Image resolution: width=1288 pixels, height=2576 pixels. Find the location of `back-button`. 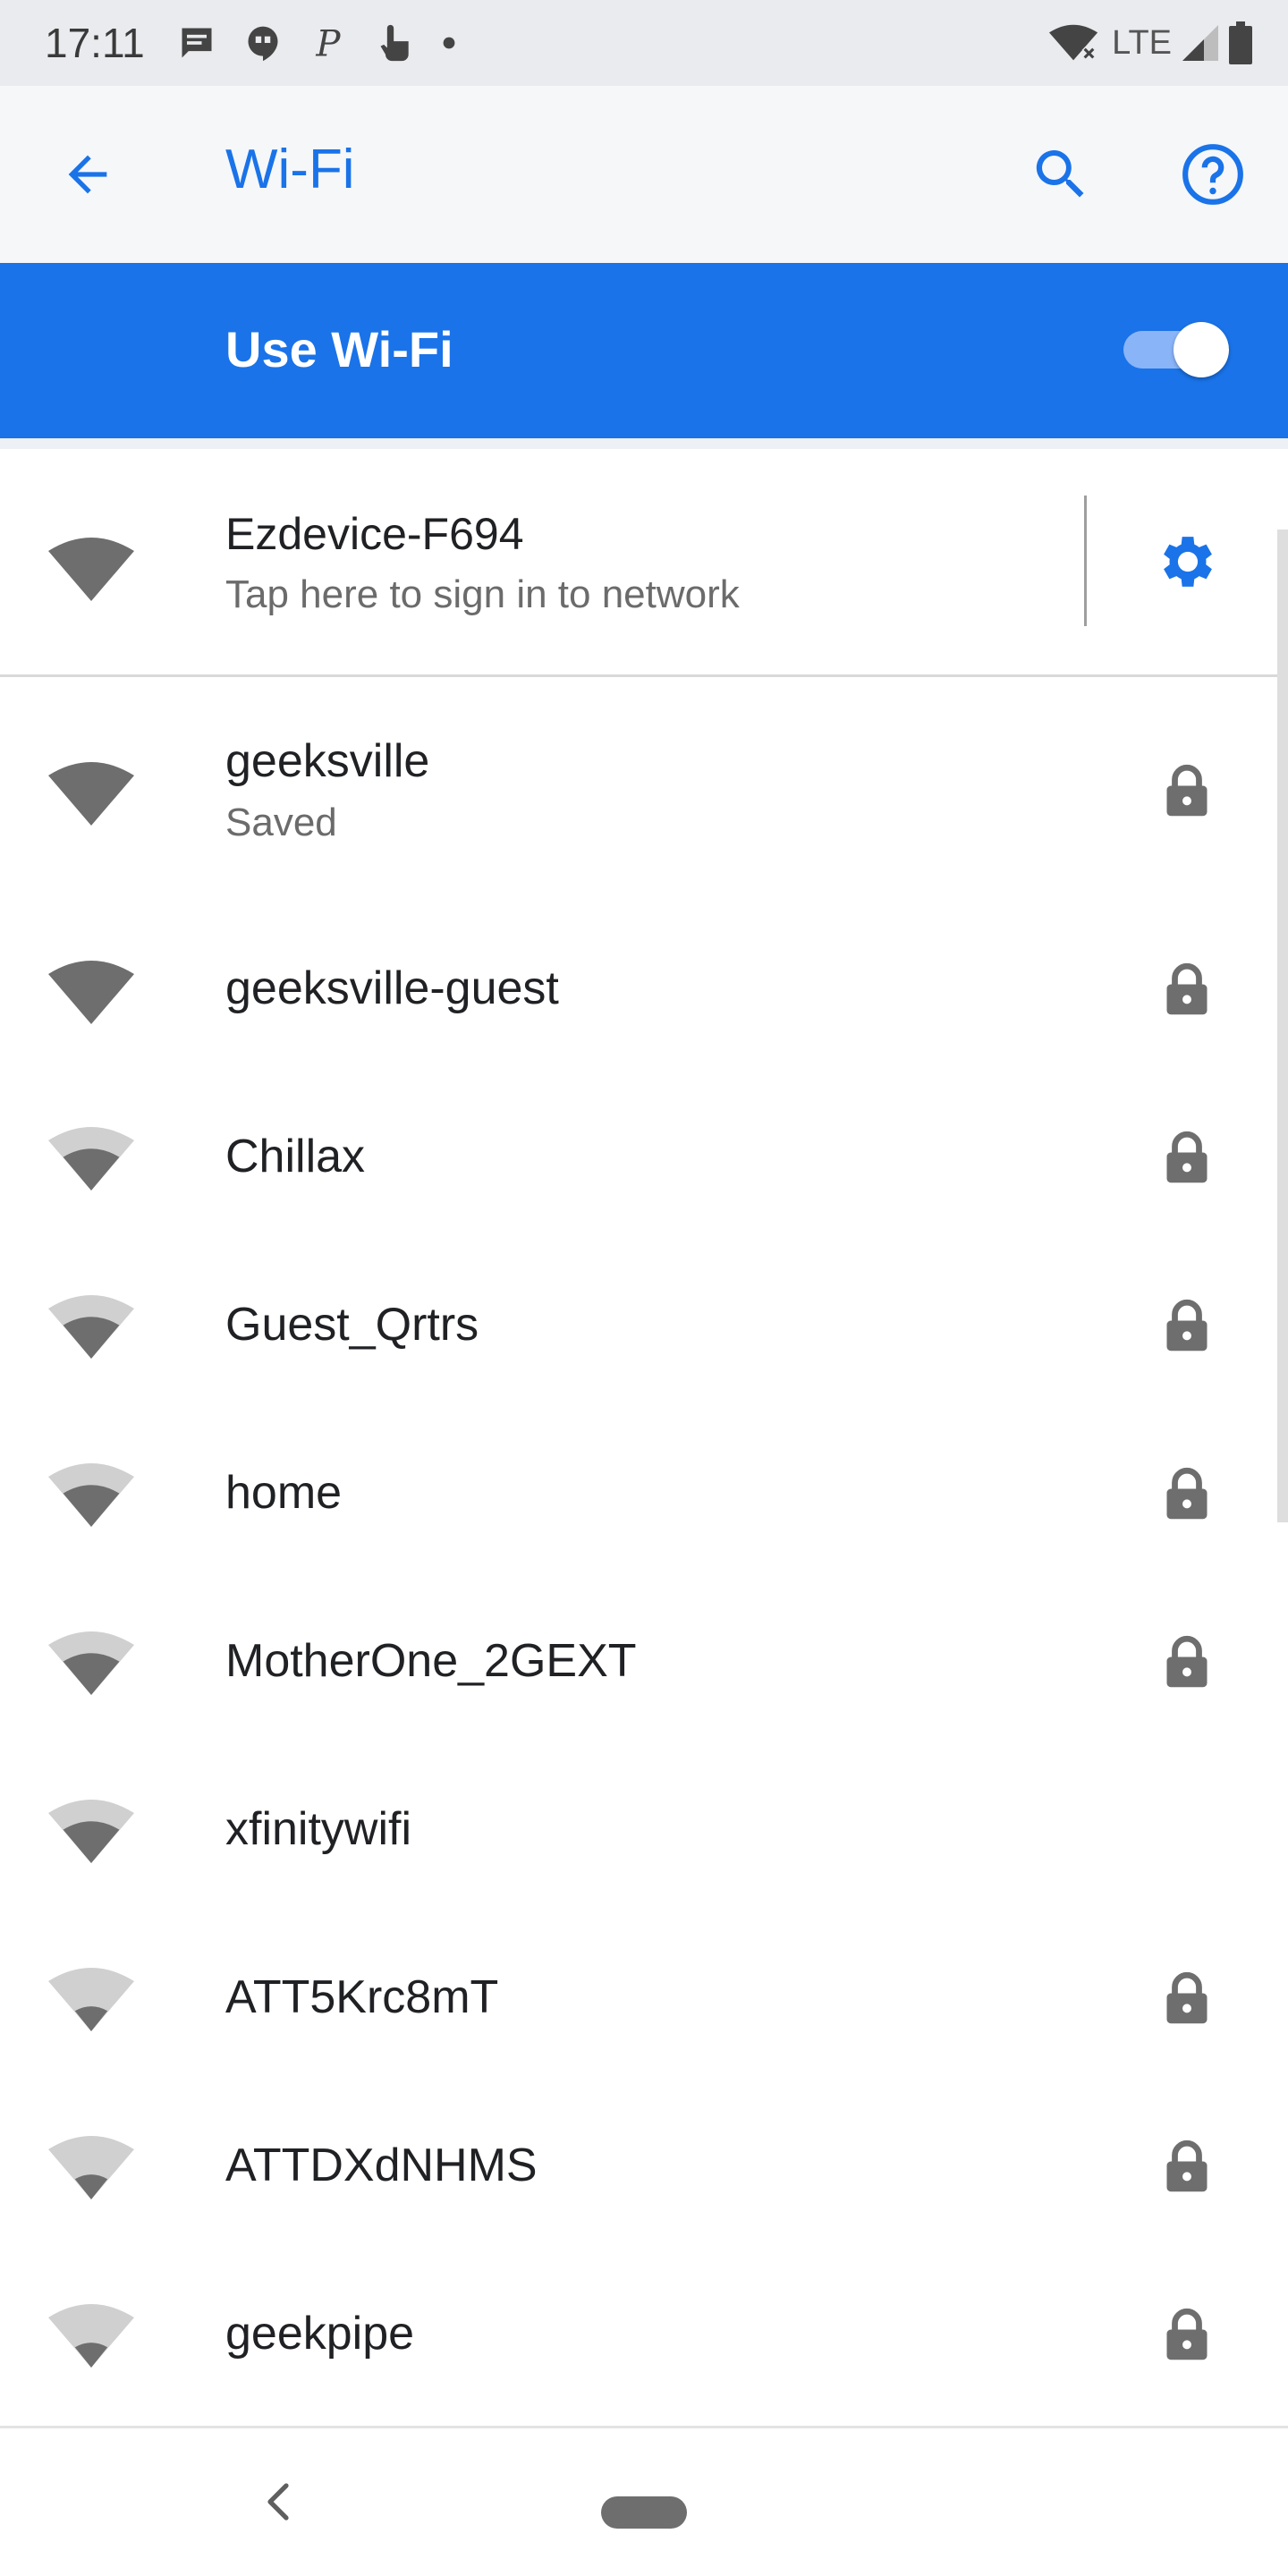

back-button is located at coordinates (88, 174).